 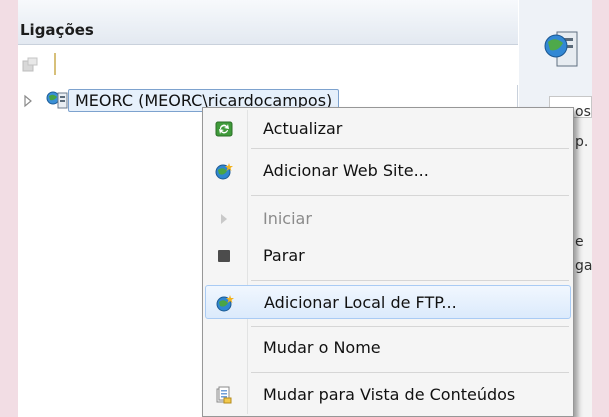 I want to click on background-margin-right, so click(x=600, y=208).